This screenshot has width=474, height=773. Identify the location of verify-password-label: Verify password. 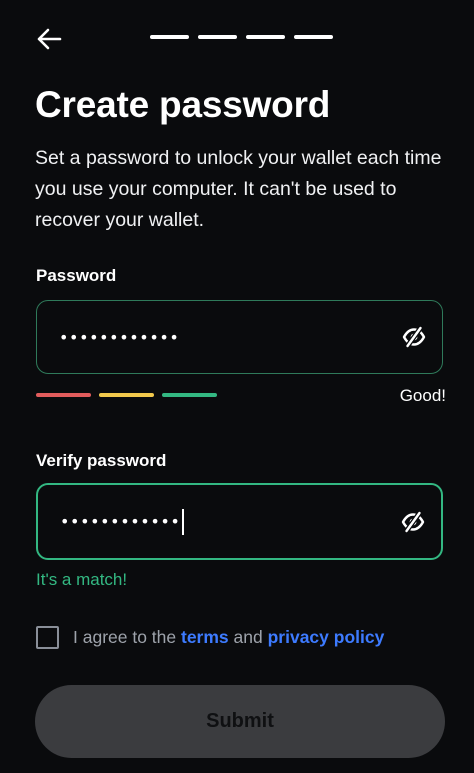
(101, 460).